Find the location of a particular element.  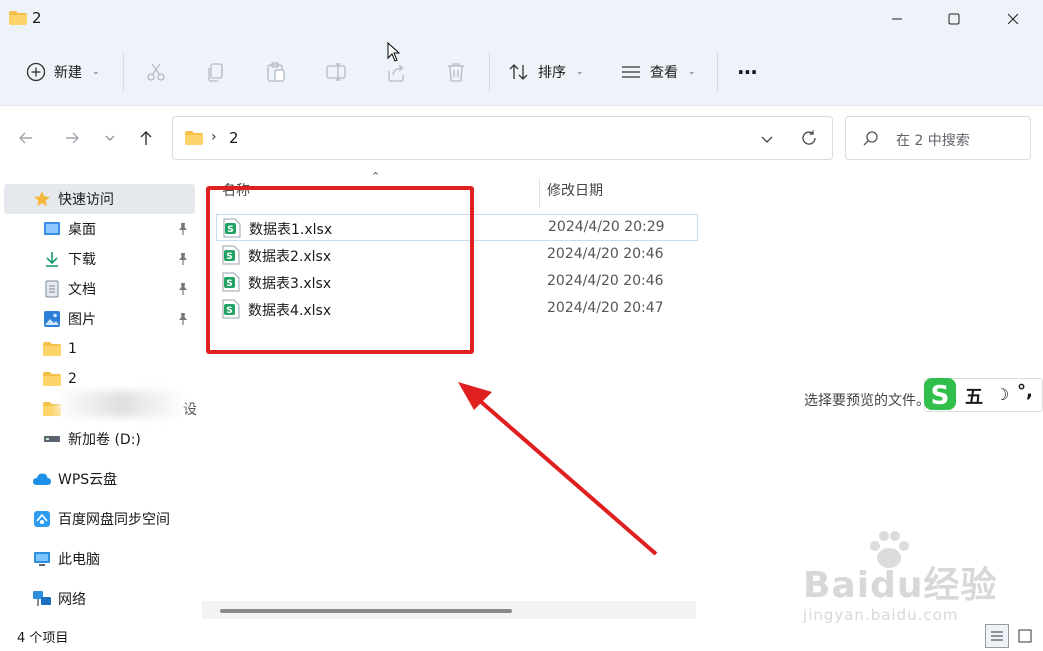

sidebar-item-desktop: 桌面 is located at coordinates (69, 229).